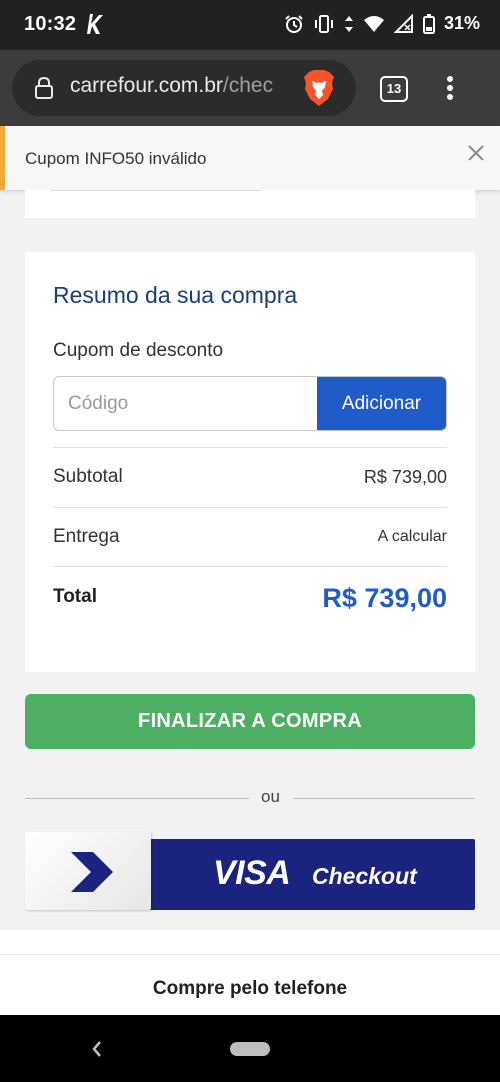 The image size is (500, 1082). Describe the element at coordinates (138, 350) in the screenshot. I see `coupon-label: Cupom de desconto` at that location.